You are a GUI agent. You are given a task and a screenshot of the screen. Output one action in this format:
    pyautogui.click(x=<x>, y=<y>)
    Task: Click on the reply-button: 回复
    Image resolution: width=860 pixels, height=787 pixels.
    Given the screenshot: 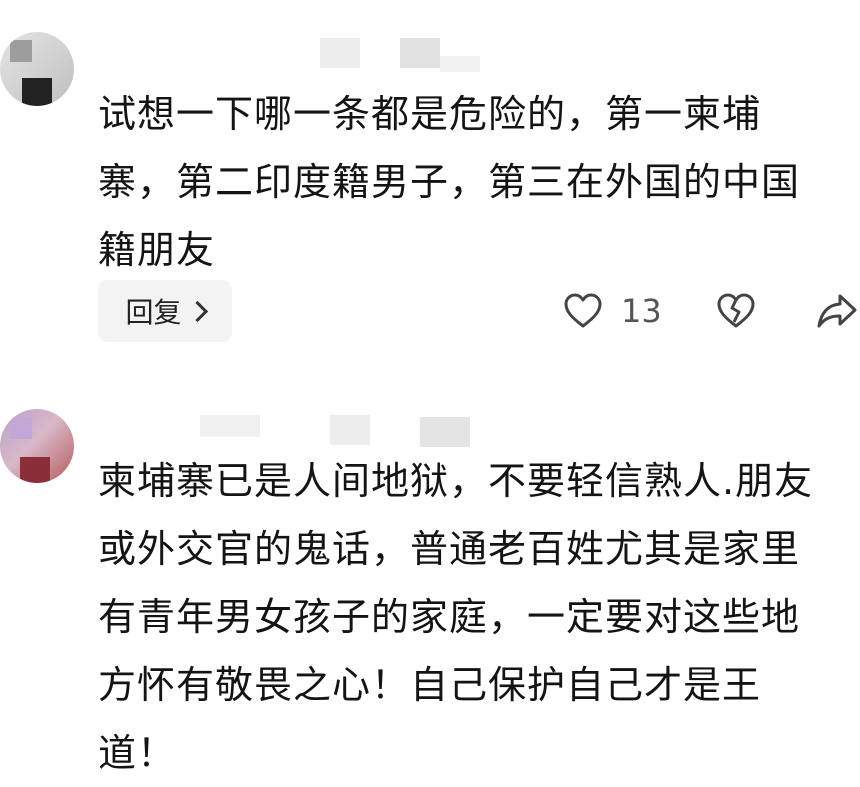 What is the action you would take?
    pyautogui.click(x=165, y=311)
    